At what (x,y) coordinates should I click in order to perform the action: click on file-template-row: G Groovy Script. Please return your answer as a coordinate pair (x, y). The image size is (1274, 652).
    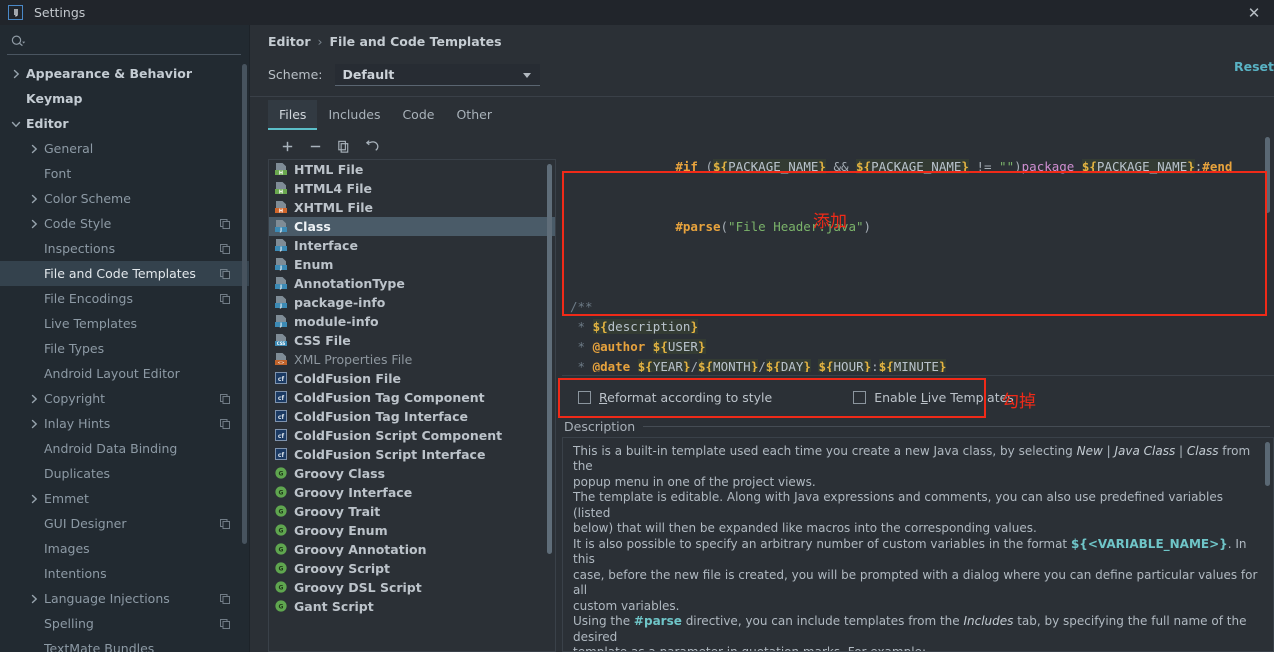
    Looking at the image, I should click on (412, 568).